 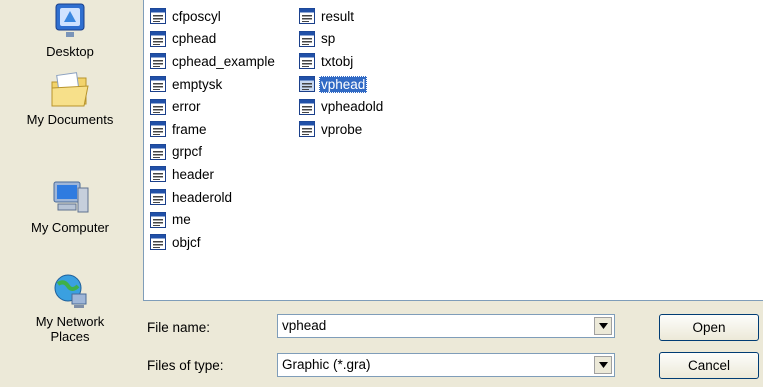 What do you see at coordinates (326, 364) in the screenshot?
I see `file-type-value: Graphic (*.gra)` at bounding box center [326, 364].